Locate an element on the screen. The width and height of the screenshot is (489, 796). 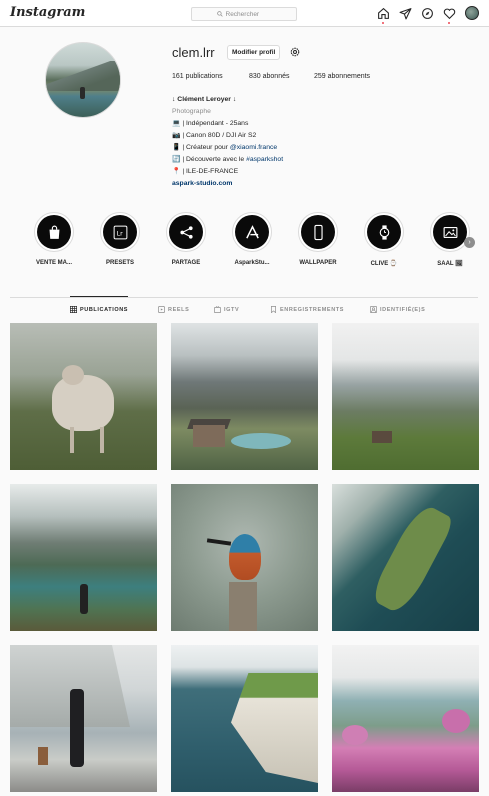
tab-saved: ENREGISTREMENTS is located at coordinates (307, 309).